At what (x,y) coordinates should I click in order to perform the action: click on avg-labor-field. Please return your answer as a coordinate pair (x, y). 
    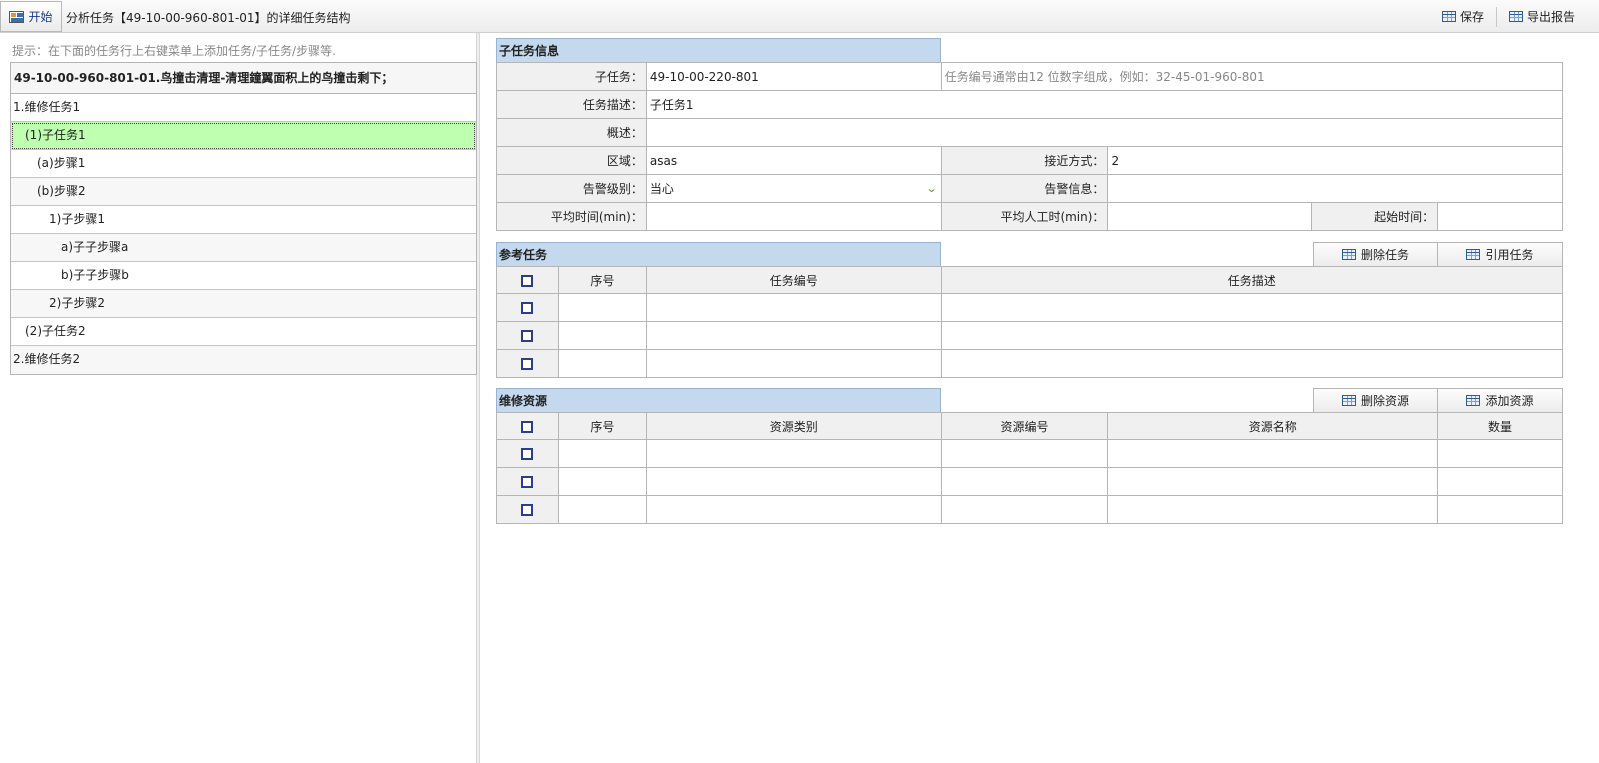
    Looking at the image, I should click on (1210, 216).